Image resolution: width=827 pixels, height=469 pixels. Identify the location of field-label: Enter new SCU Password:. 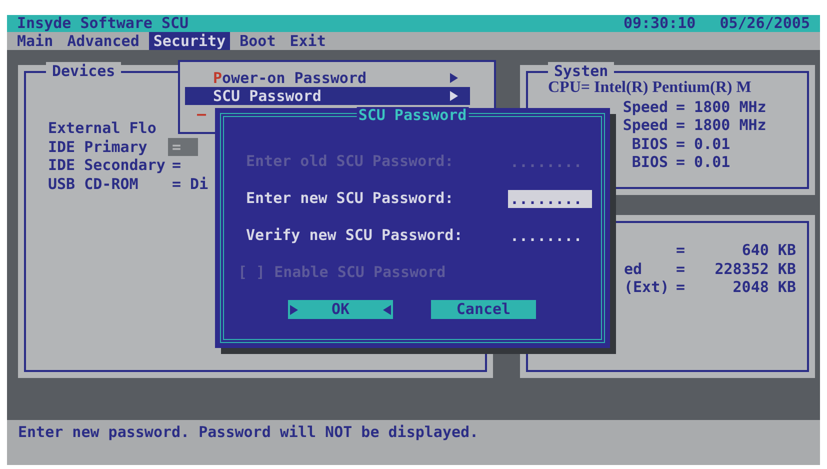
(350, 199).